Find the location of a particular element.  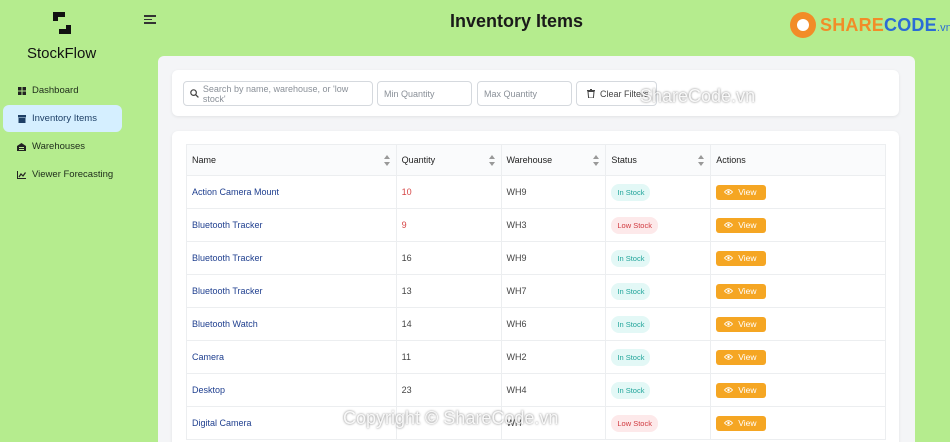

item-warehouse: WH9 is located at coordinates (553, 258).